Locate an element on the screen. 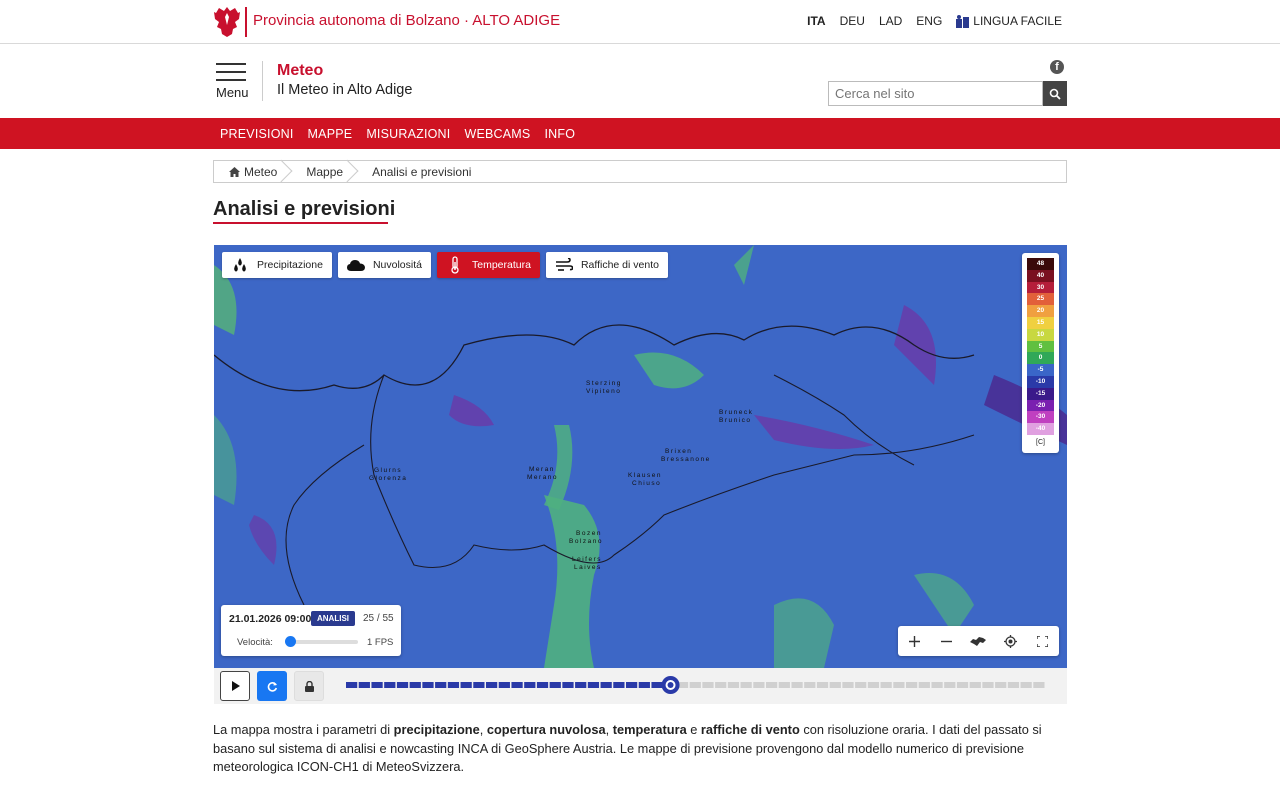 Image resolution: width=1280 pixels, height=800 pixels. timeline-track is located at coordinates (696, 686).